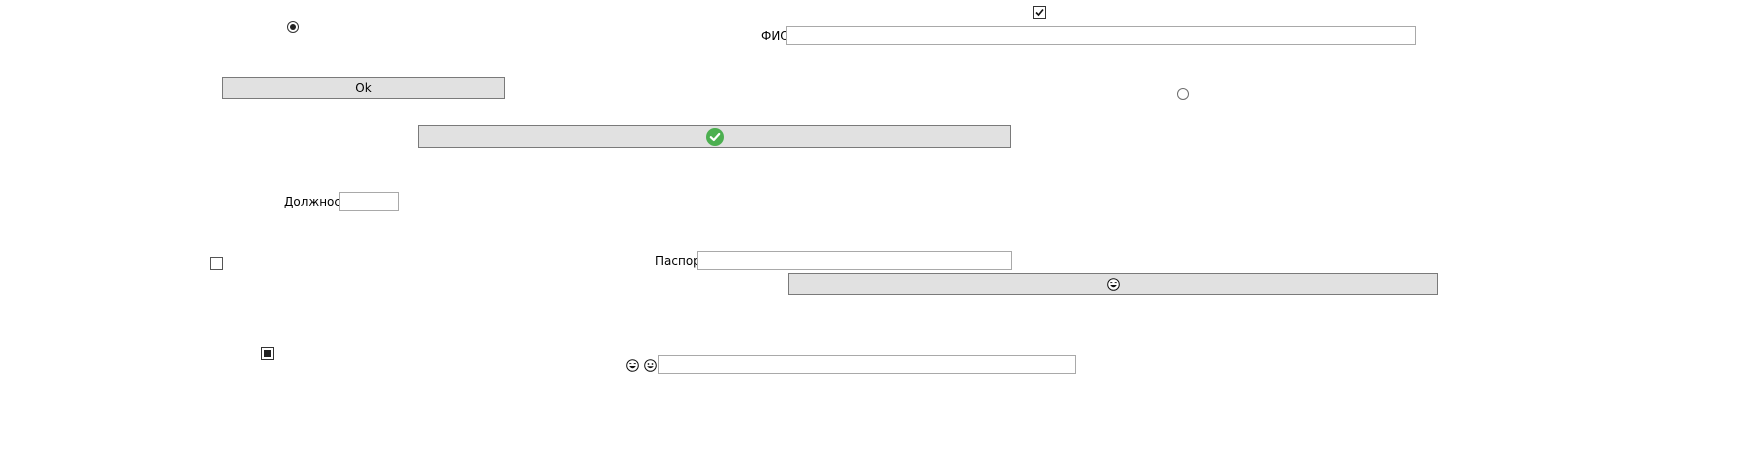 This screenshot has height=473, width=1739. I want to click on extra-field, so click(867, 364).